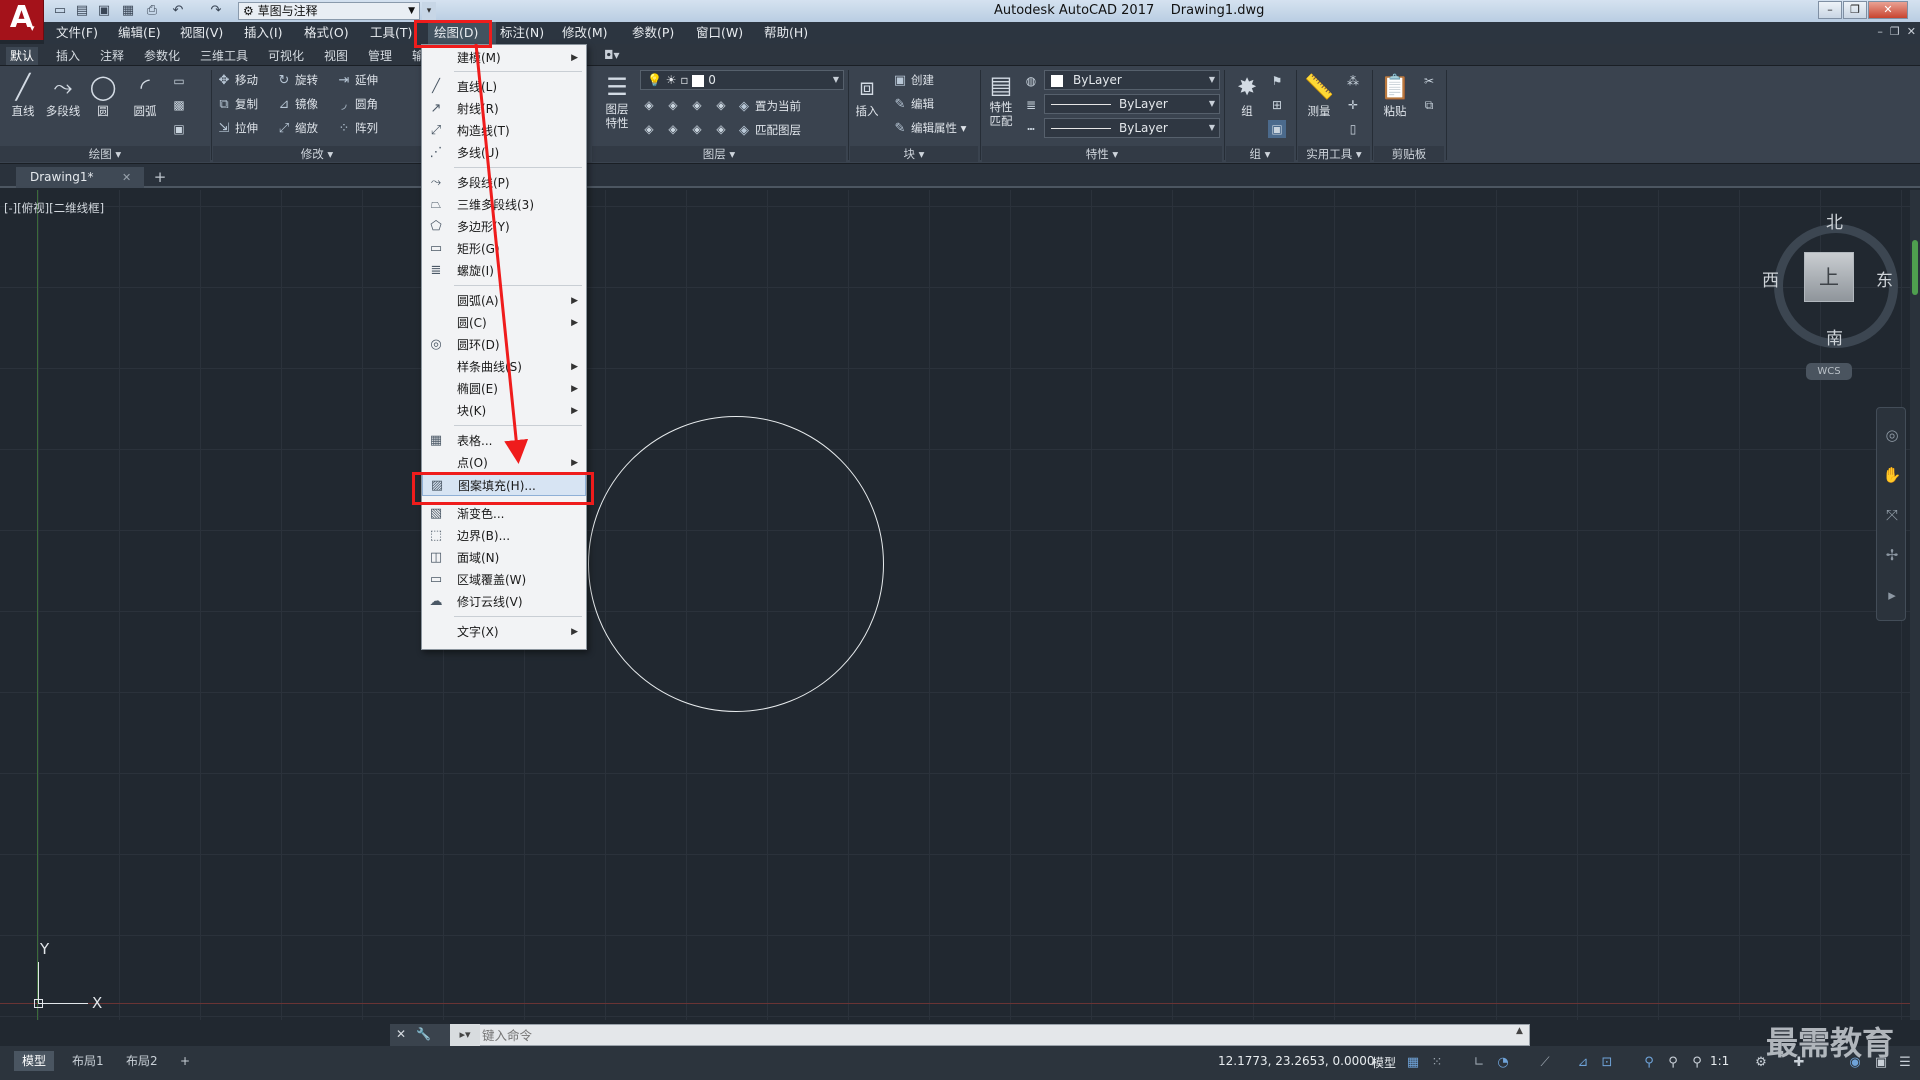 The width and height of the screenshot is (1920, 1080). I want to click on arrow-line, so click(501, 253).